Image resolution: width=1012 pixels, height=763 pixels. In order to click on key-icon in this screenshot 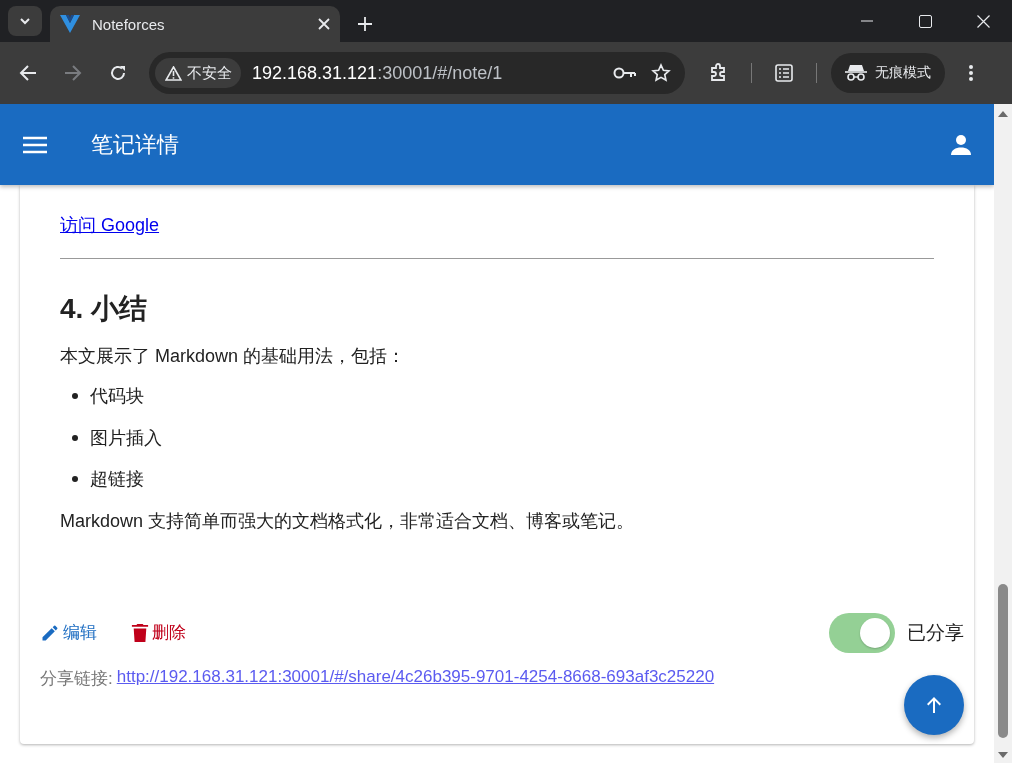, I will do `click(625, 73)`.